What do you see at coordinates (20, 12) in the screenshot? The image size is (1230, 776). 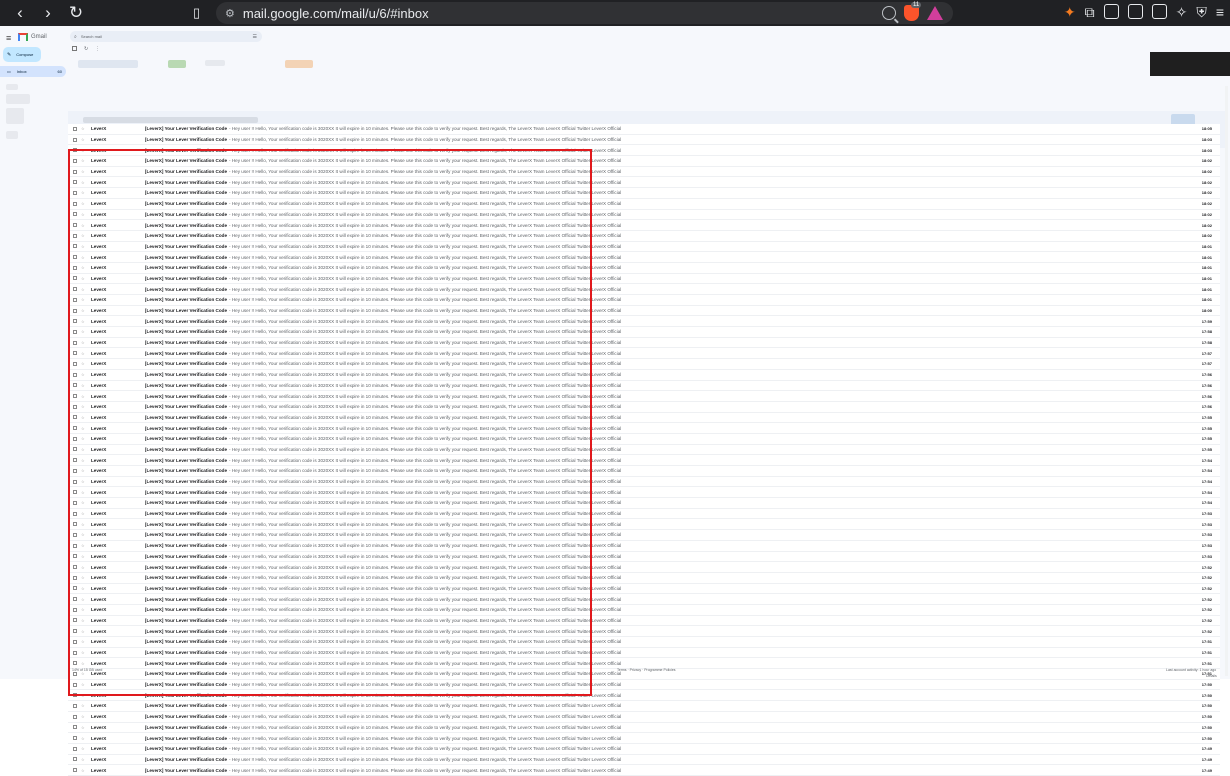 I see `back-icon: ‹` at bounding box center [20, 12].